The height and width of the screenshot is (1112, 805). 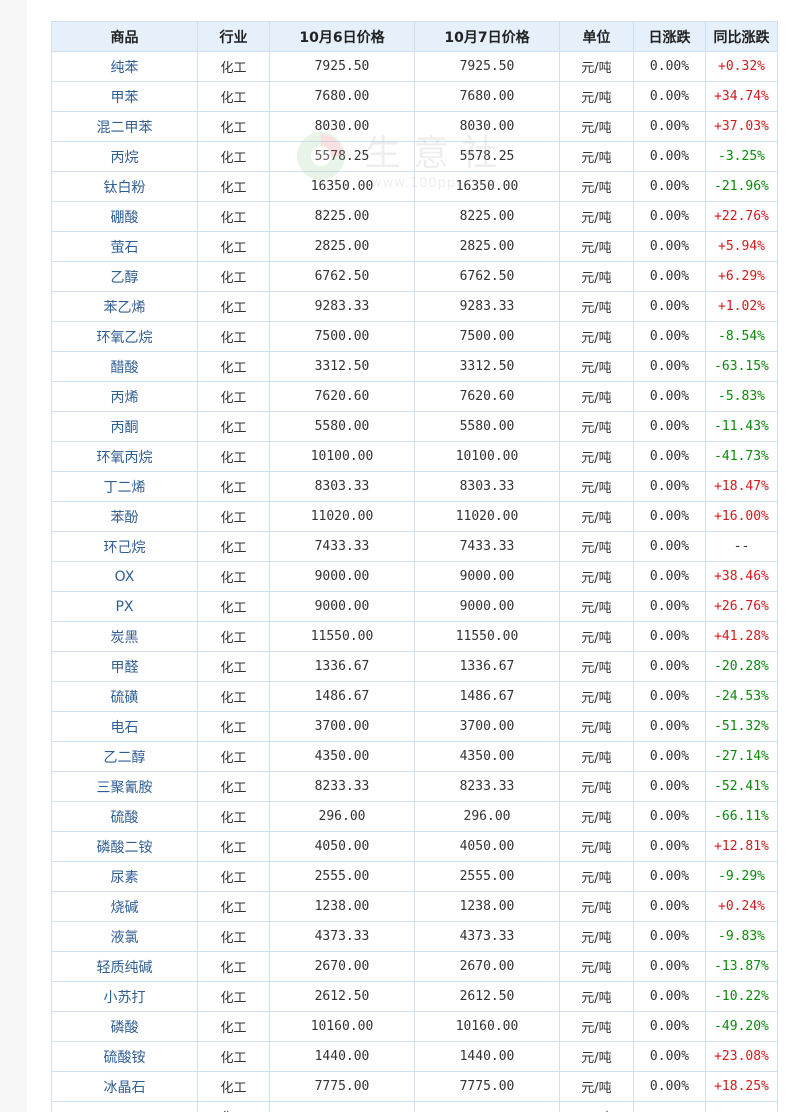 I want to click on product-name: 炭黑, so click(x=124, y=636).